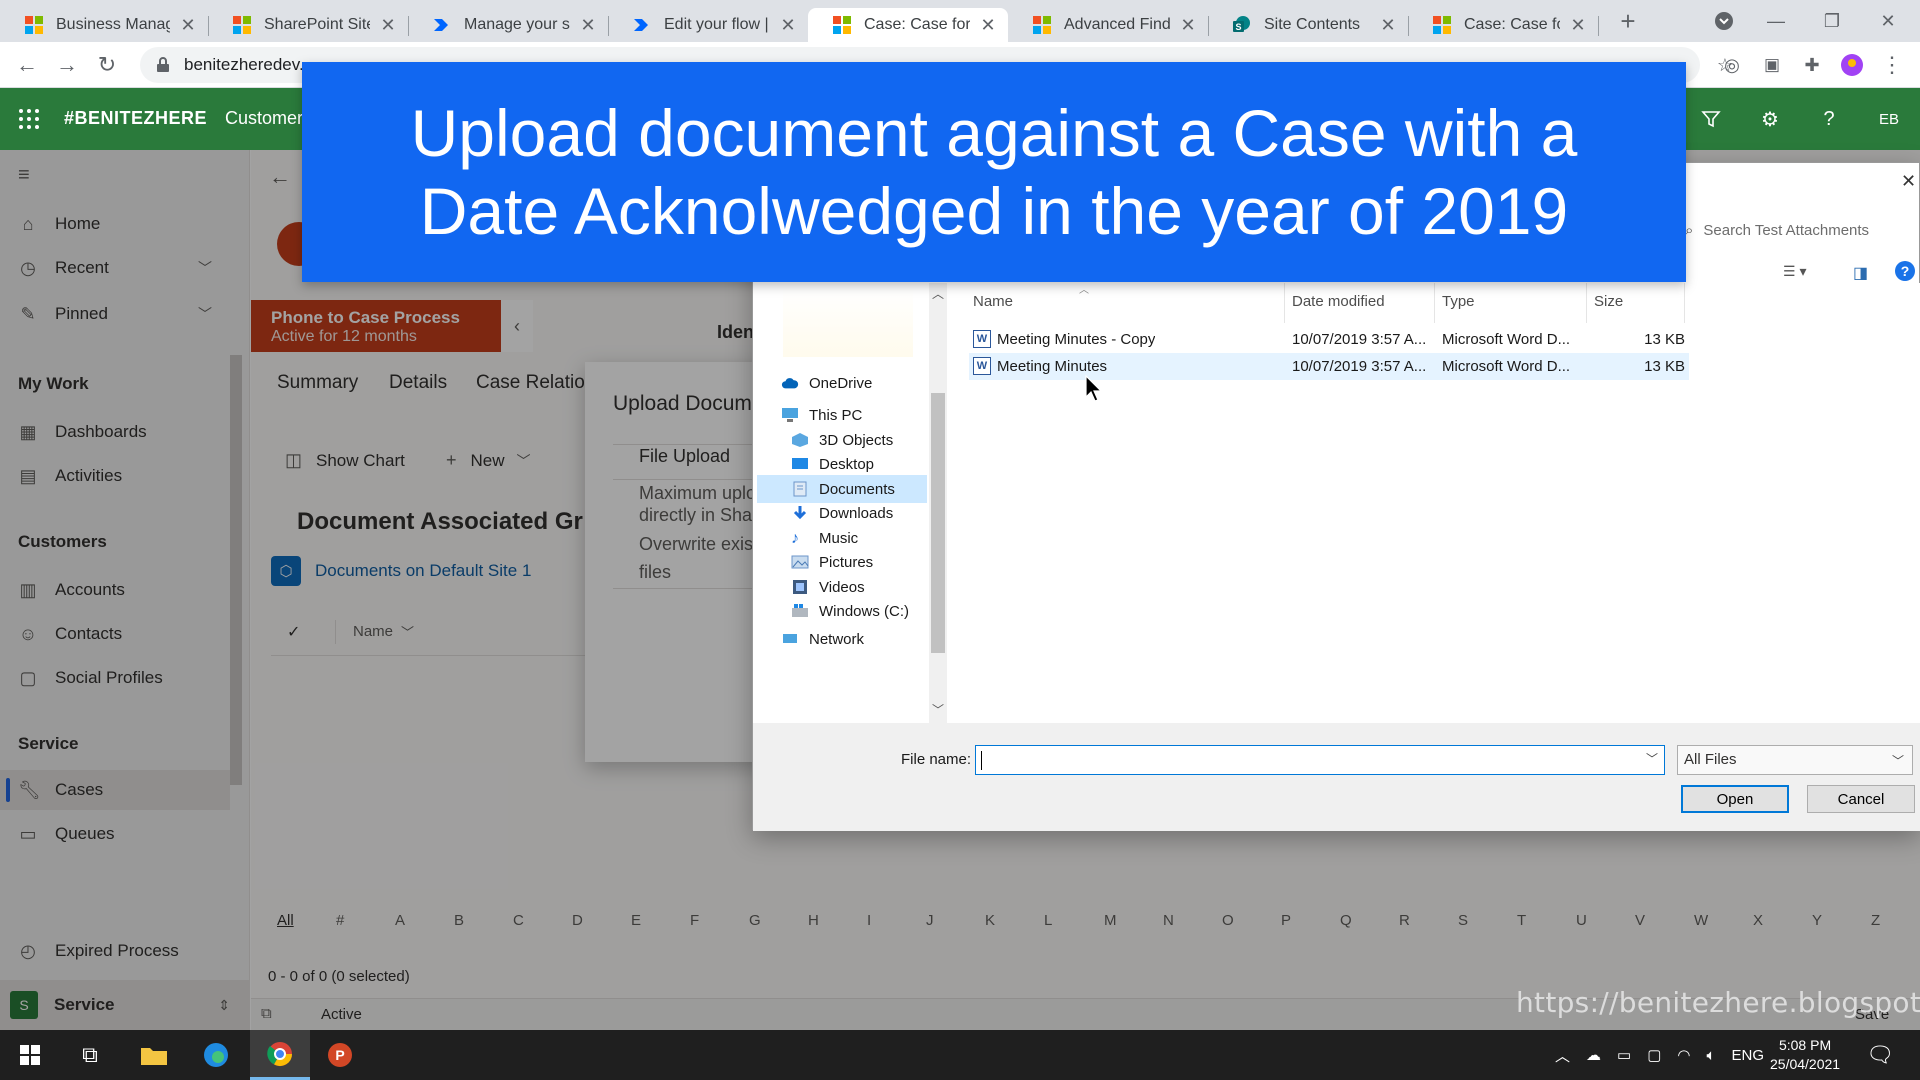 The width and height of the screenshot is (1920, 1080). I want to click on nav-downloads: Downloads, so click(842, 513).